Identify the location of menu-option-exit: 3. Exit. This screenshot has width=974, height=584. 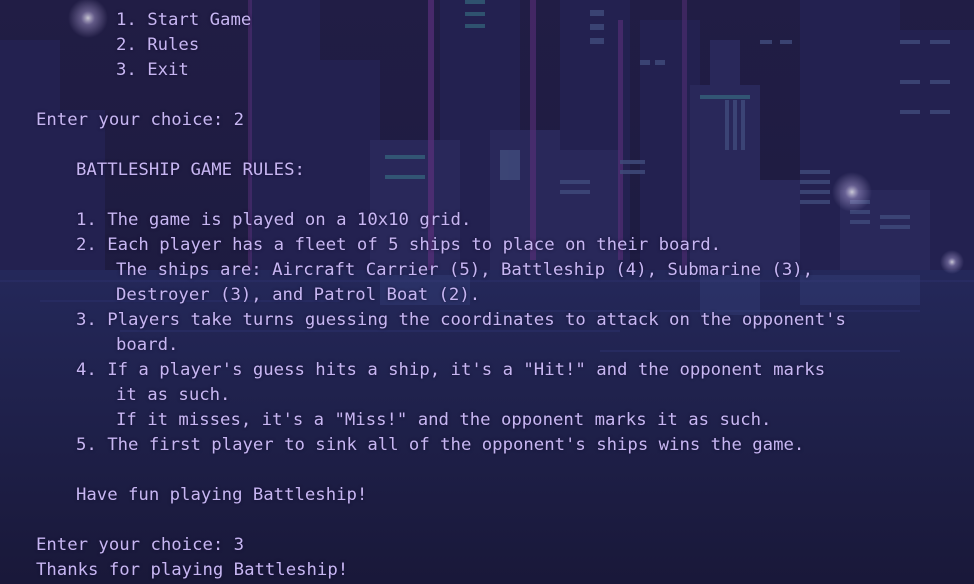
(152, 70).